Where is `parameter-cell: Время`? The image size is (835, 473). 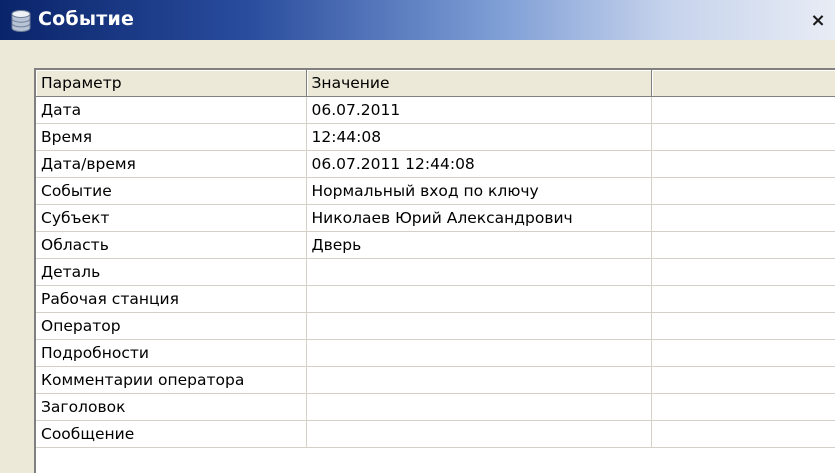 parameter-cell: Время is located at coordinates (171, 137).